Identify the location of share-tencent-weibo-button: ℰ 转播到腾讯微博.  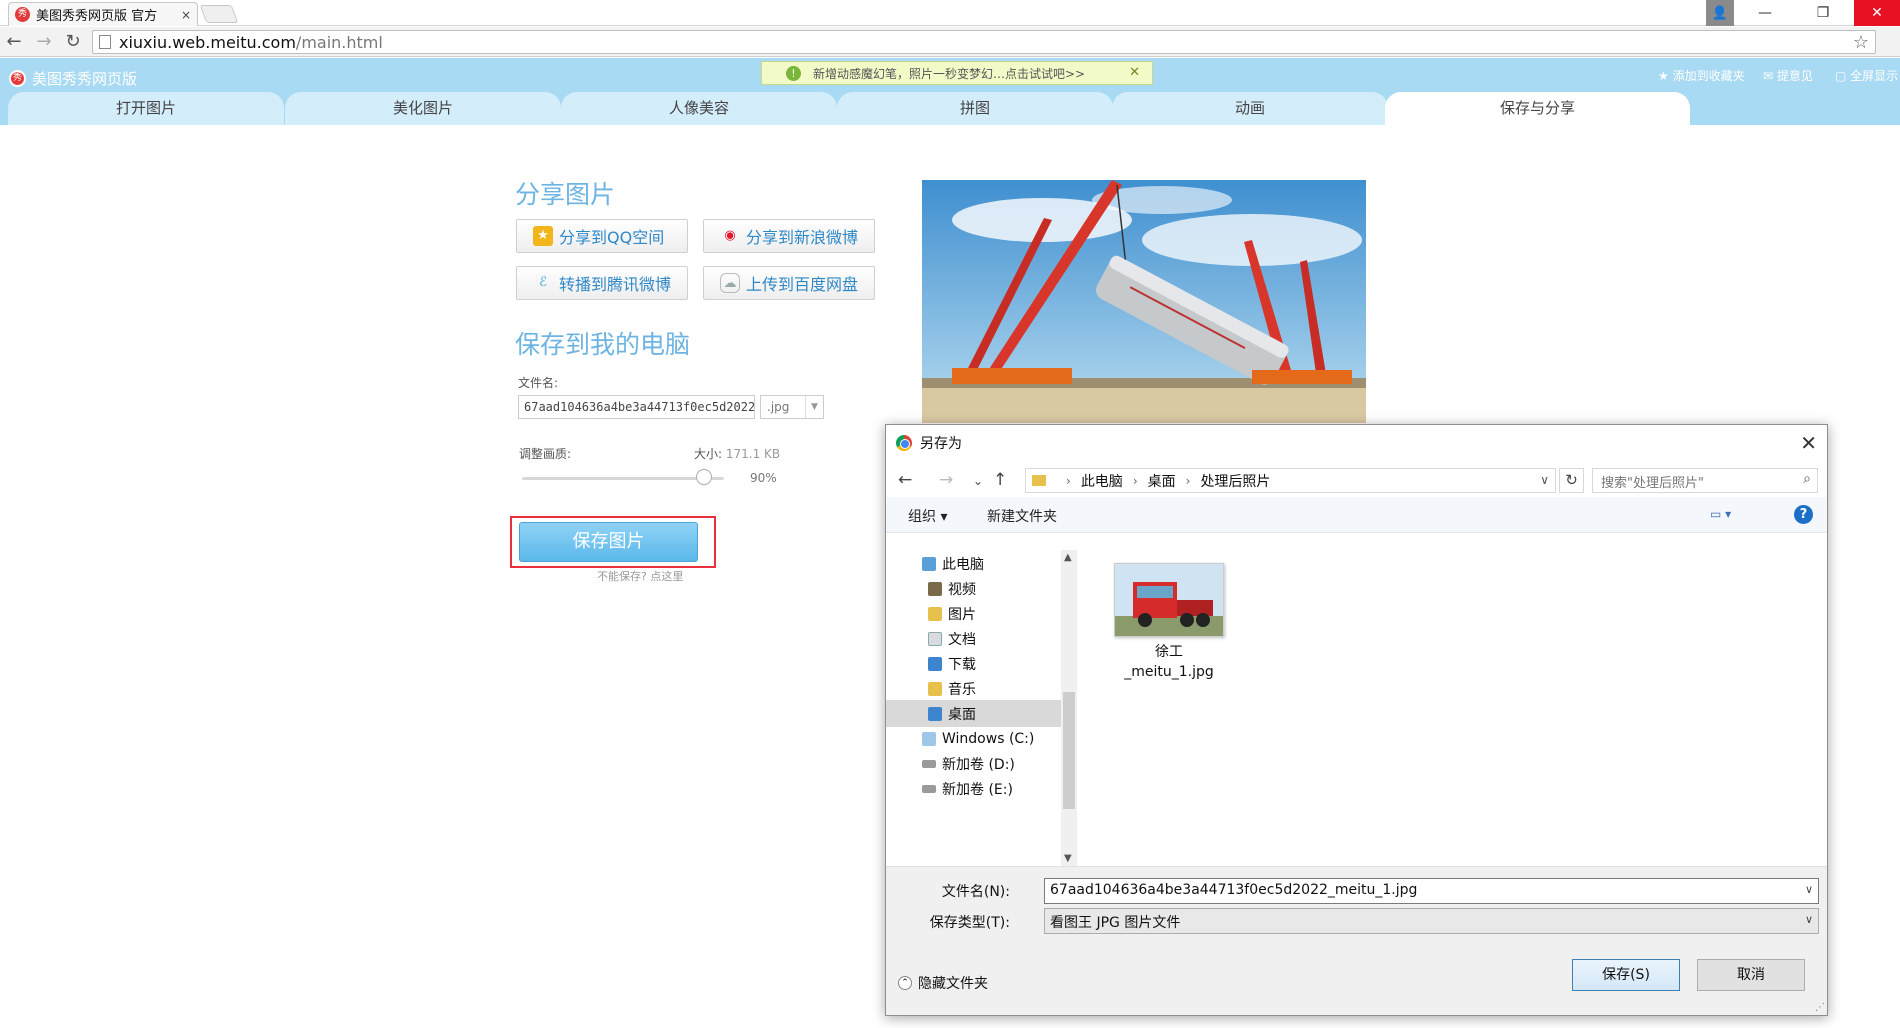
(602, 283).